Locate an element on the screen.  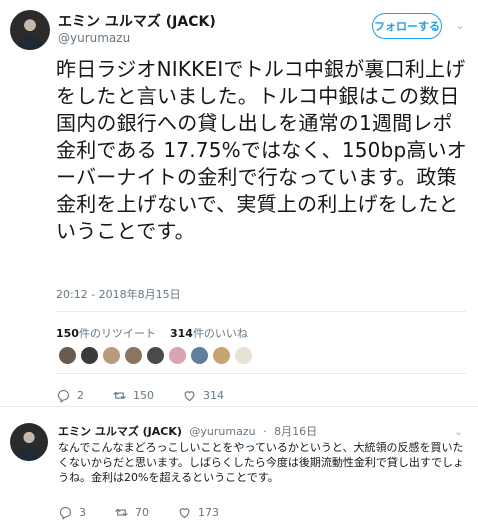
reply-like-count: 173 is located at coordinates (208, 512).